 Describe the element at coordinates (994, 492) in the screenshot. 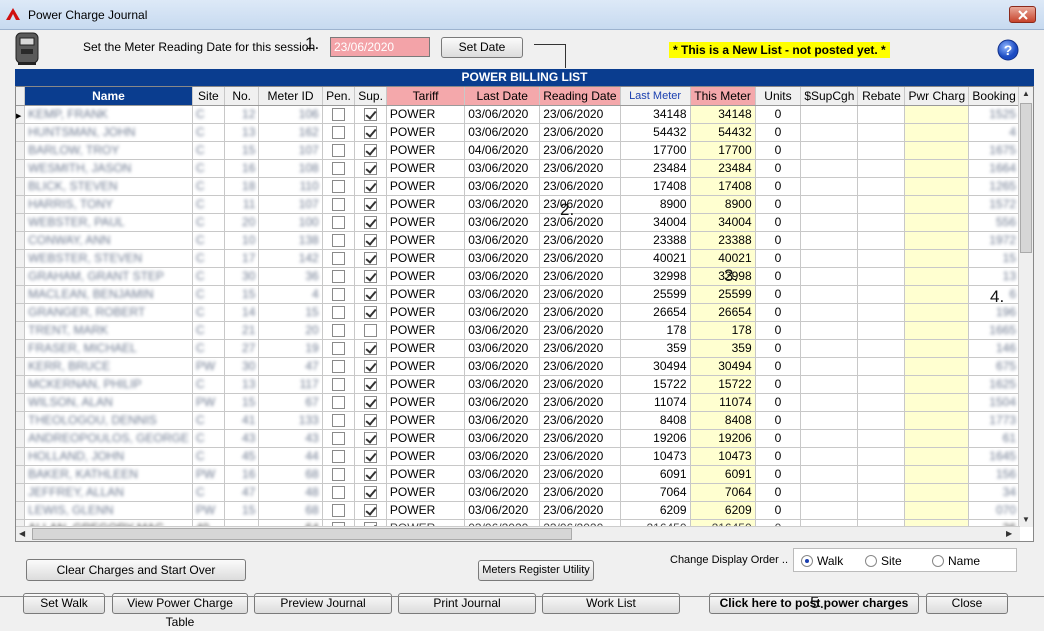

I see `booking-cell: 34` at that location.